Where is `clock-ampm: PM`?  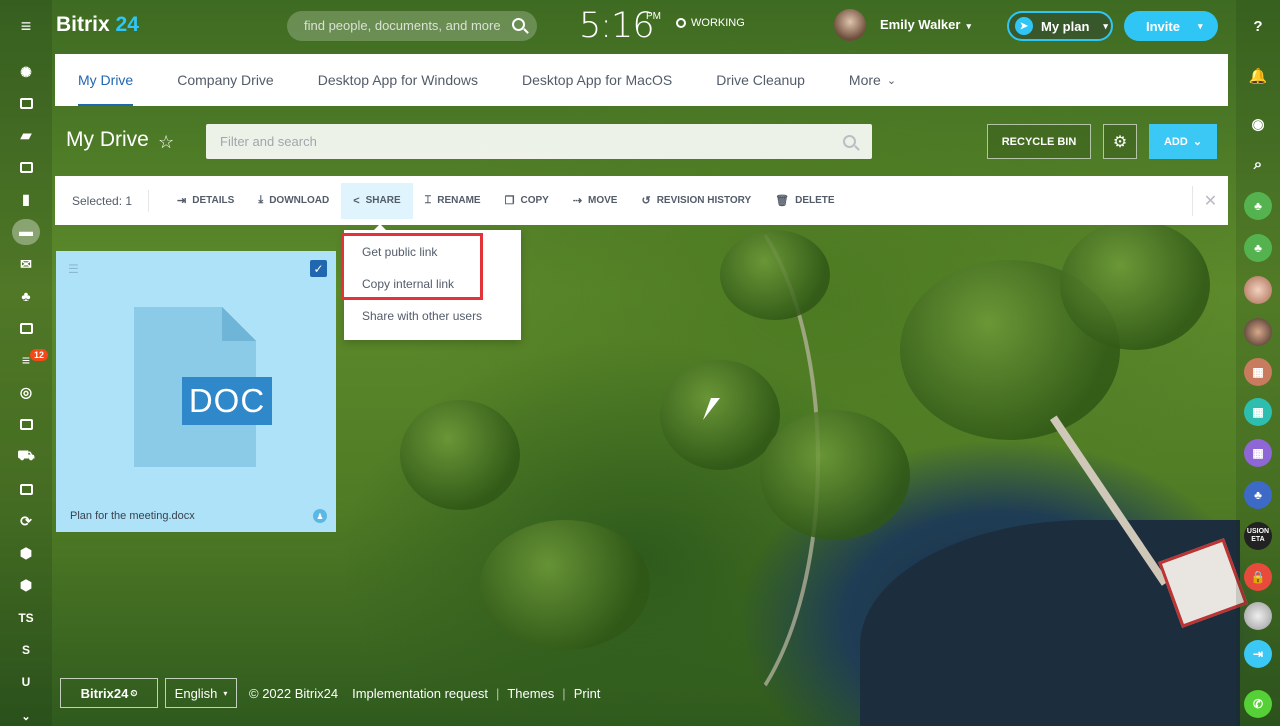
clock-ampm: PM is located at coordinates (653, 16).